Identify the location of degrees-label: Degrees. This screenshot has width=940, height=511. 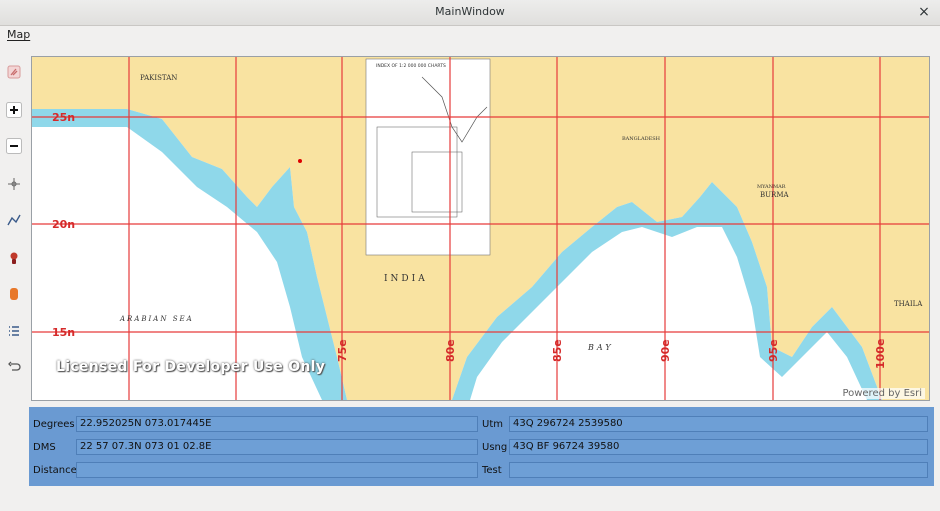
(54, 424).